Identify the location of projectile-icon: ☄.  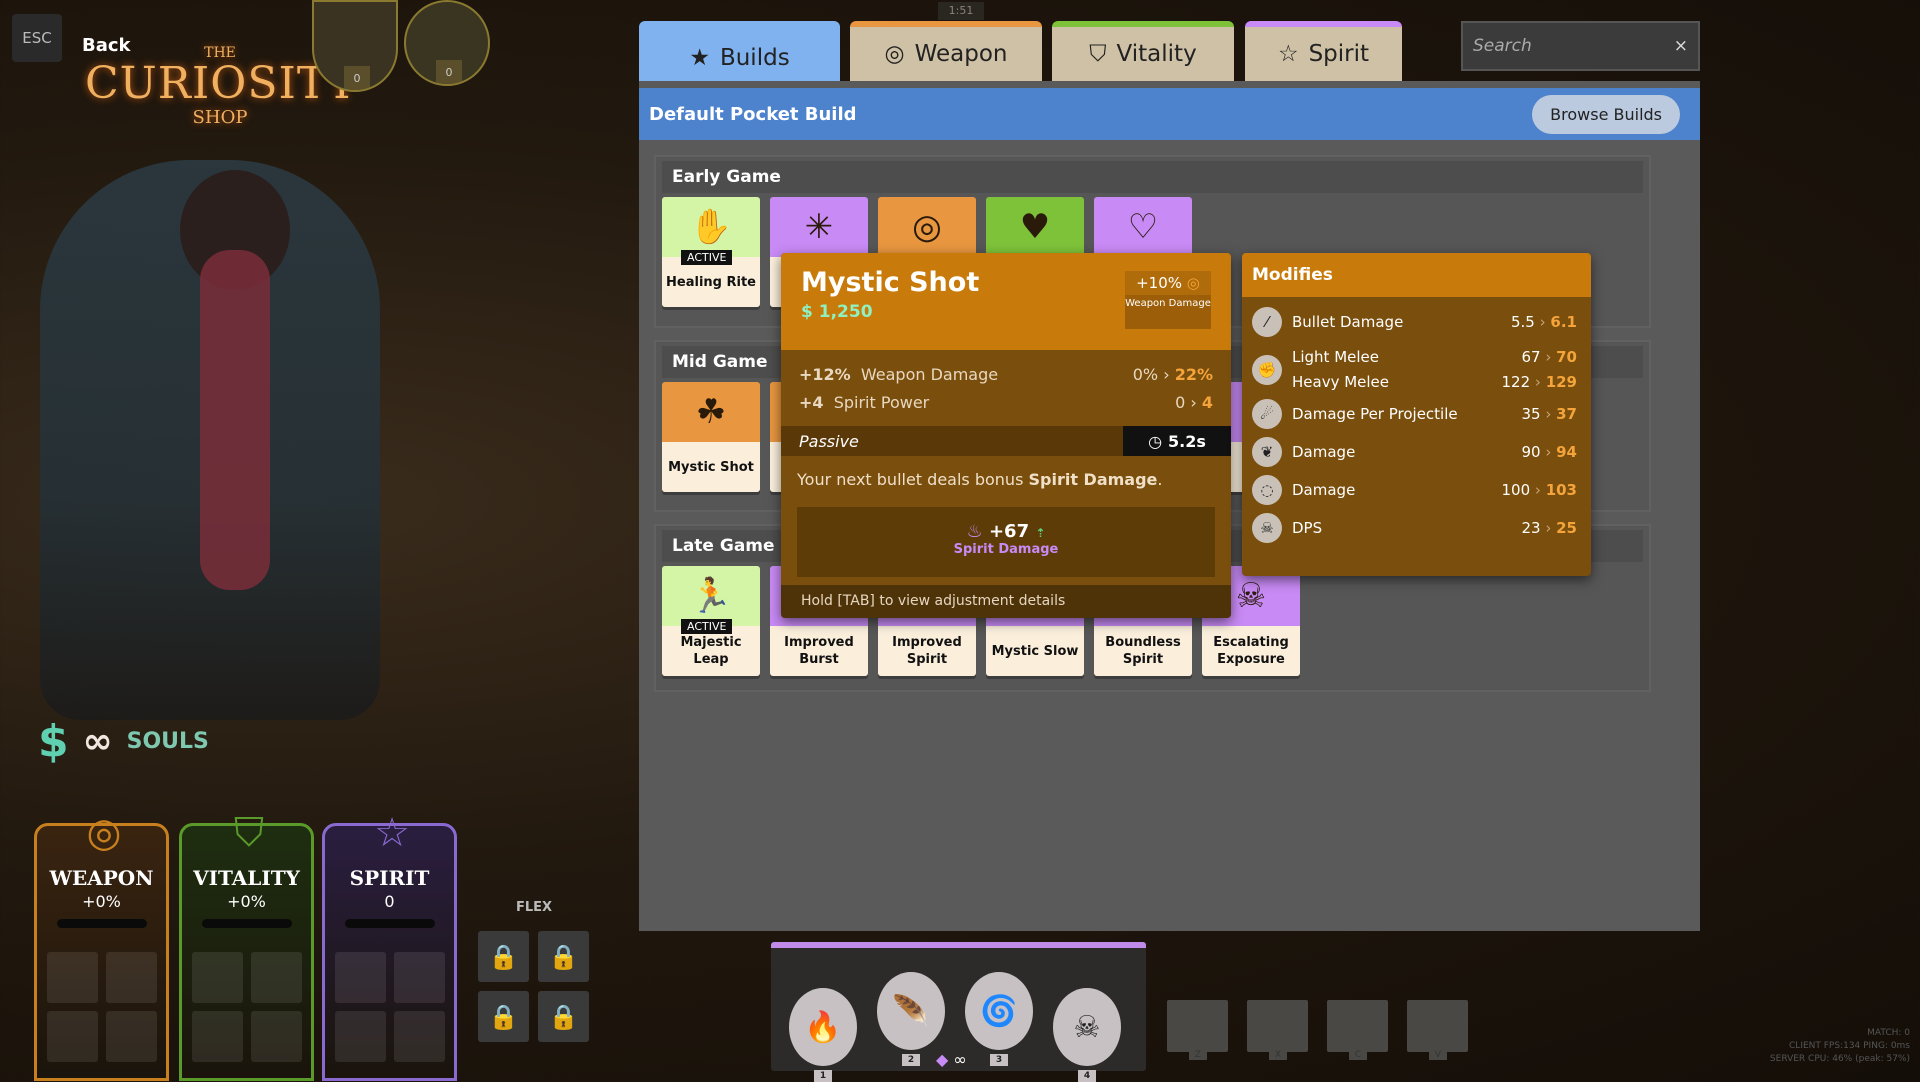
(1267, 414).